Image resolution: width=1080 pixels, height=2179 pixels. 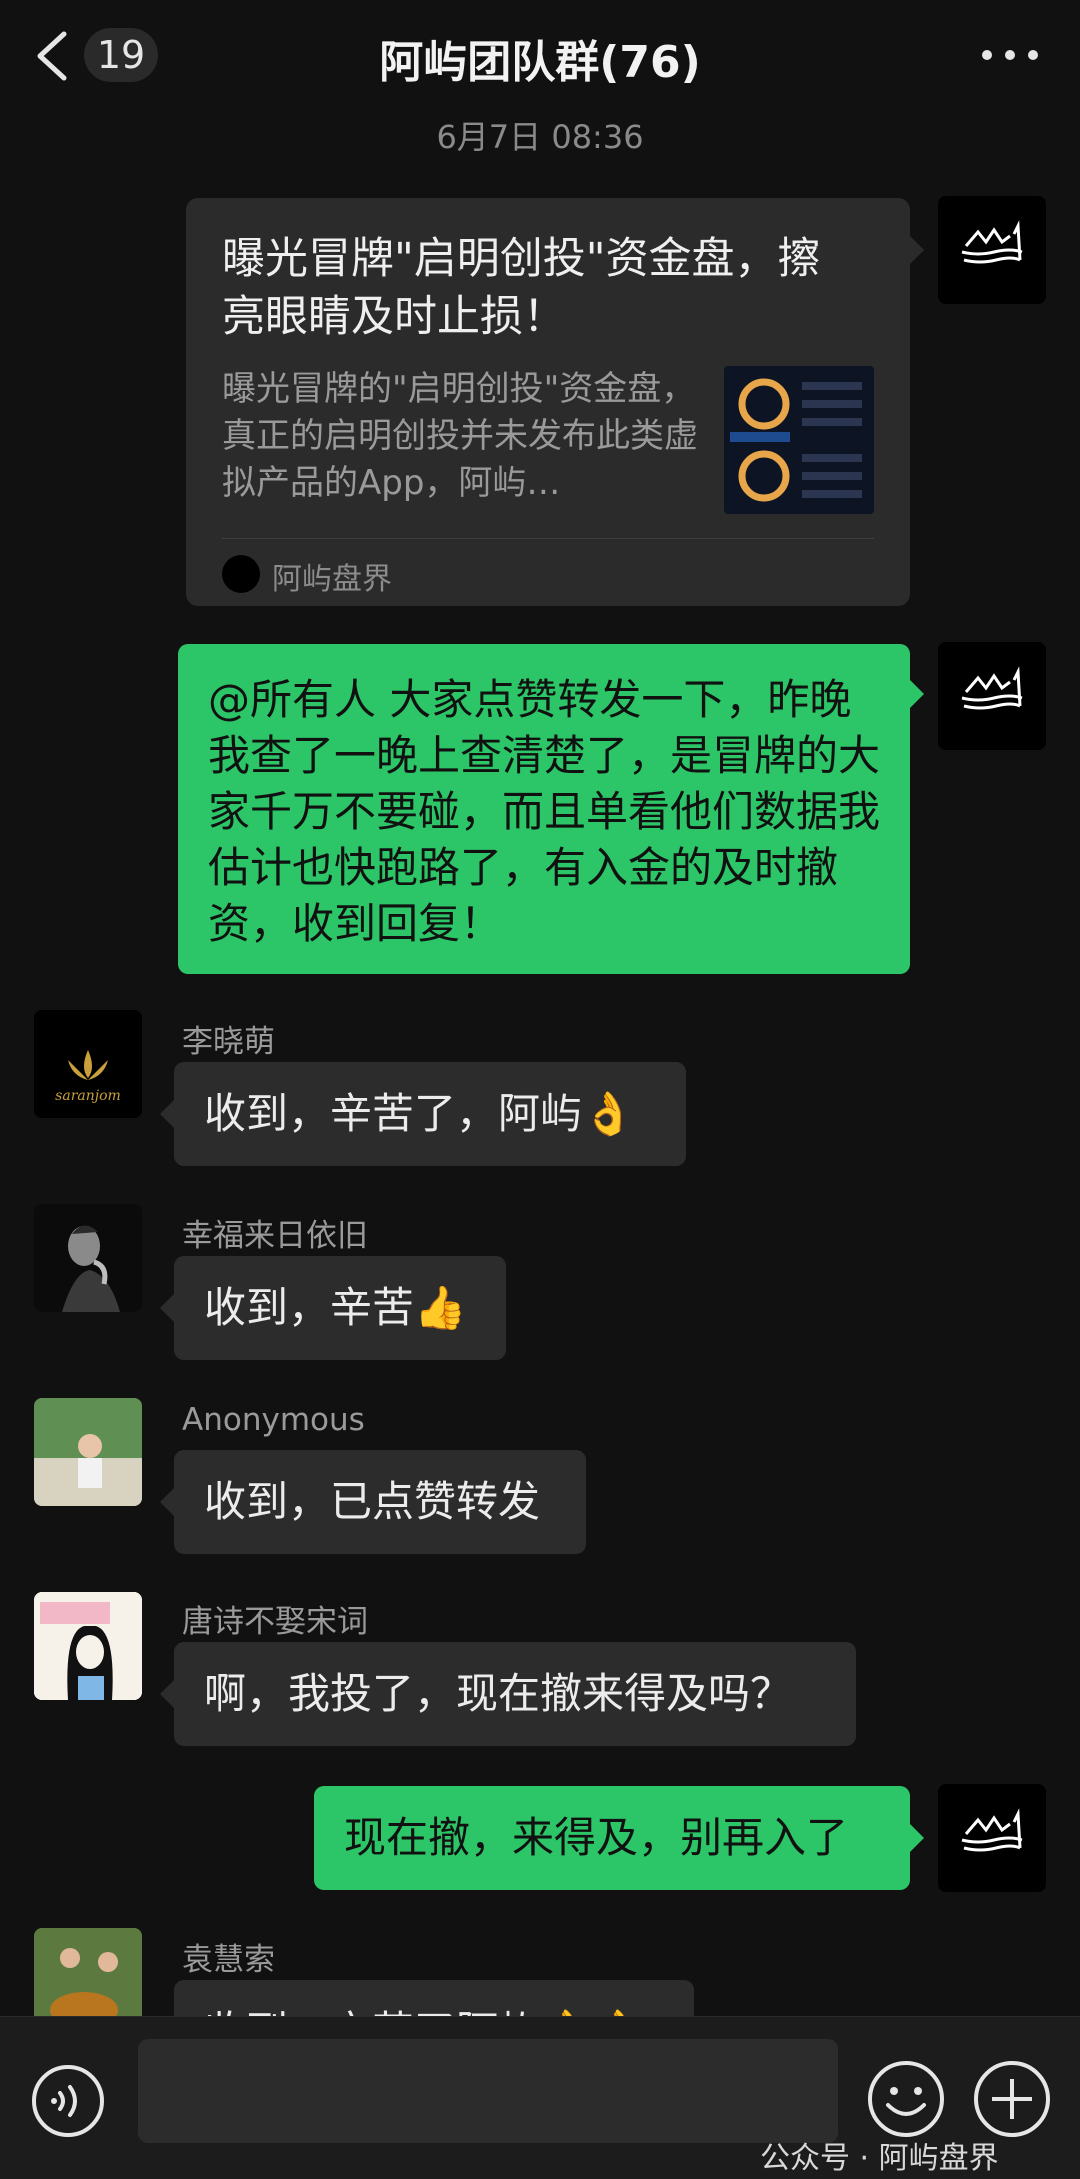 I want to click on sender-name: 李晓萌, so click(x=228, y=1042).